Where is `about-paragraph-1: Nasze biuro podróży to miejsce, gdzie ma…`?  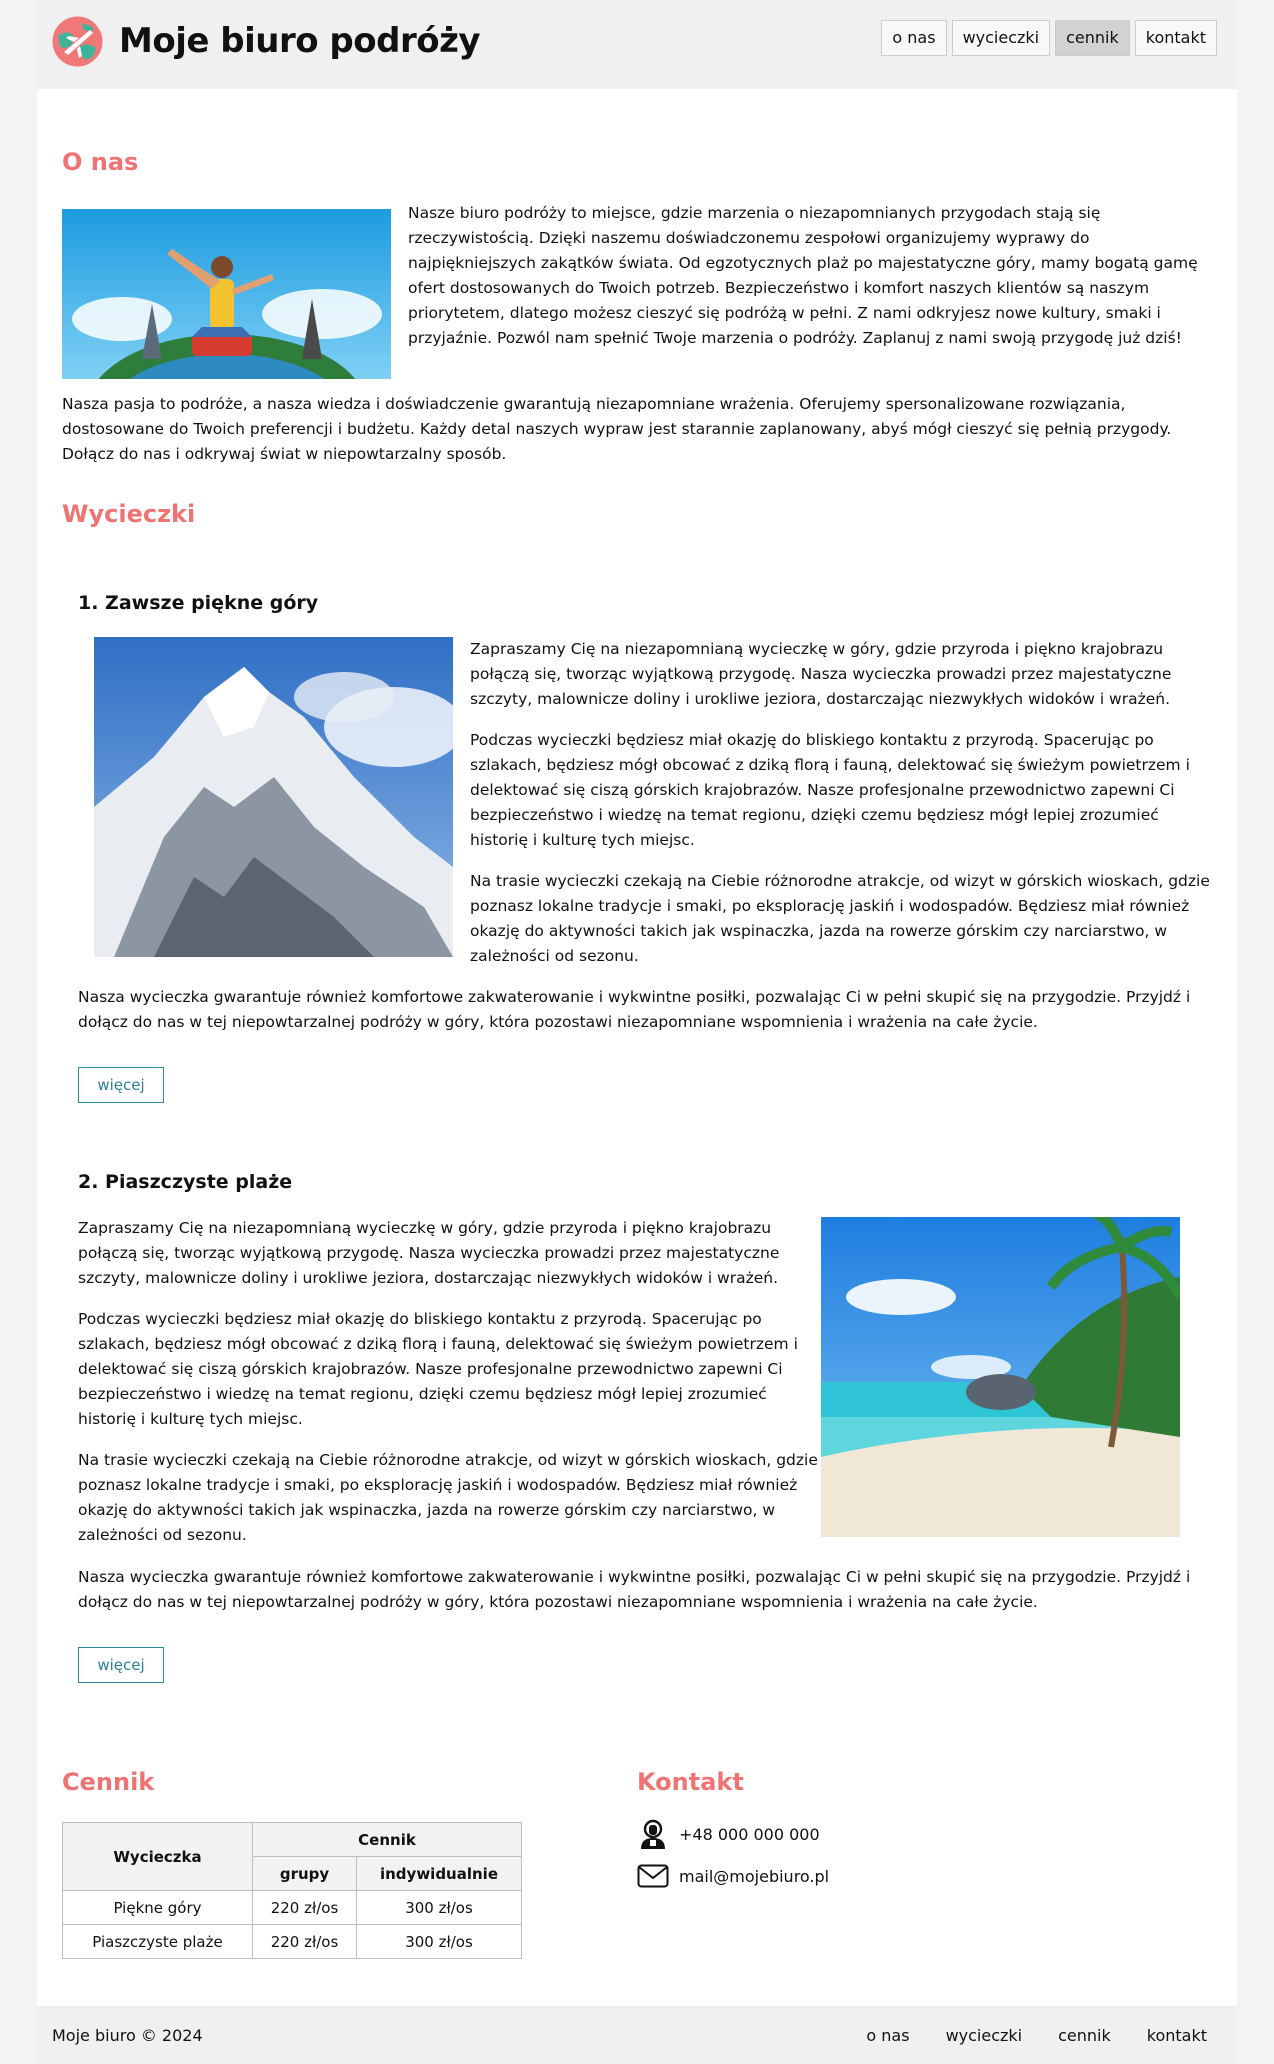 about-paragraph-1: Nasze biuro podróży to miejsce, gdzie ma… is located at coordinates (803, 275).